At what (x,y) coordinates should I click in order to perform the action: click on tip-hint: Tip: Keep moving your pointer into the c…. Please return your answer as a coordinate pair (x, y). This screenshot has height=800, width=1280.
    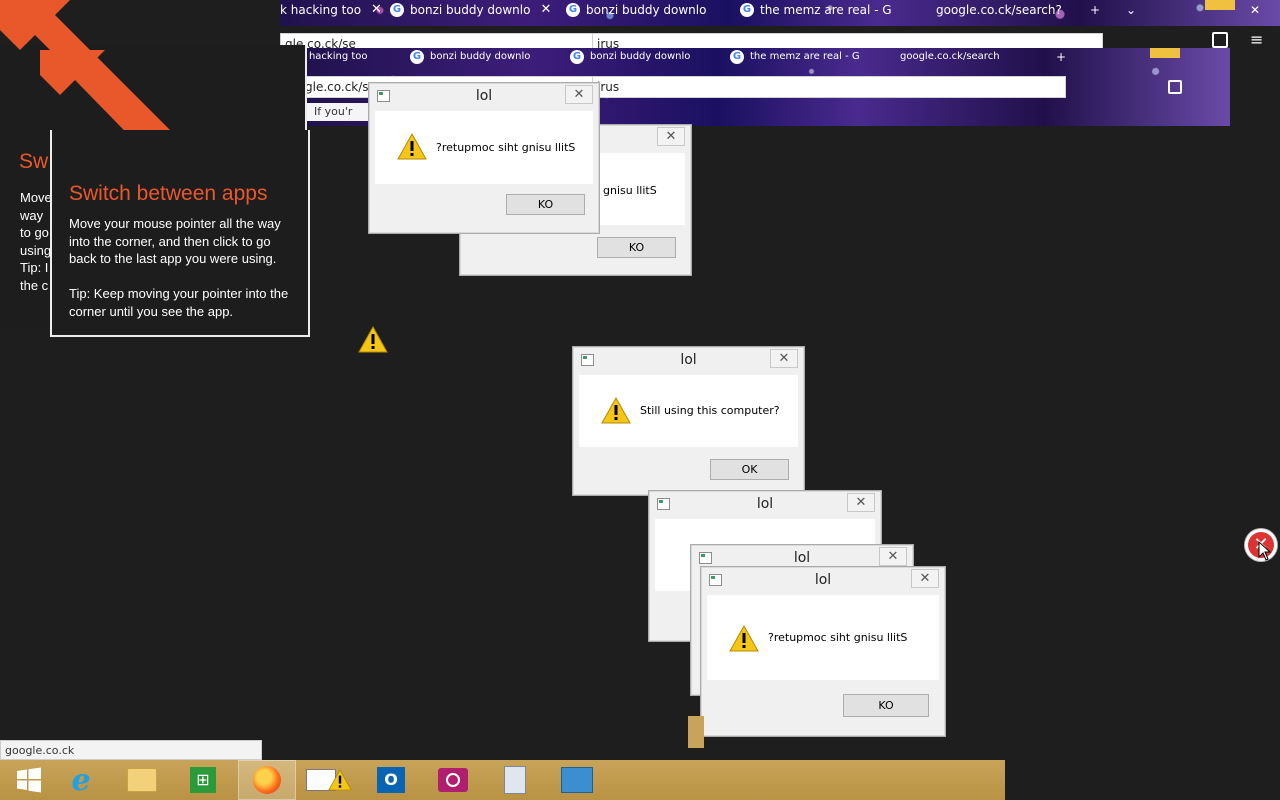
    Looking at the image, I should click on (179, 302).